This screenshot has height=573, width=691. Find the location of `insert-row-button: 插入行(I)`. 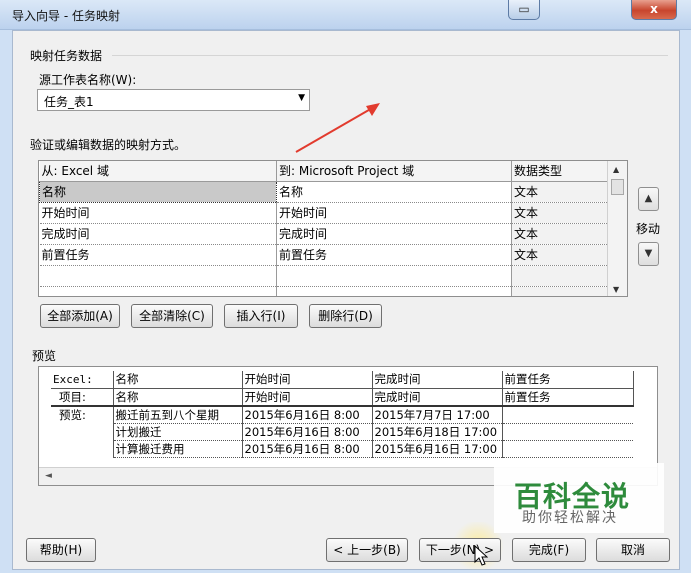

insert-row-button: 插入行(I) is located at coordinates (261, 316).